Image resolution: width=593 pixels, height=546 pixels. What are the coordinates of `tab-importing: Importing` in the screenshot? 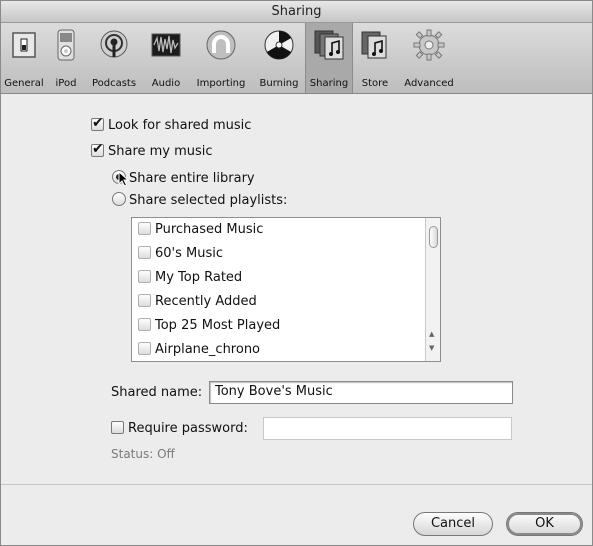 It's located at (221, 59).